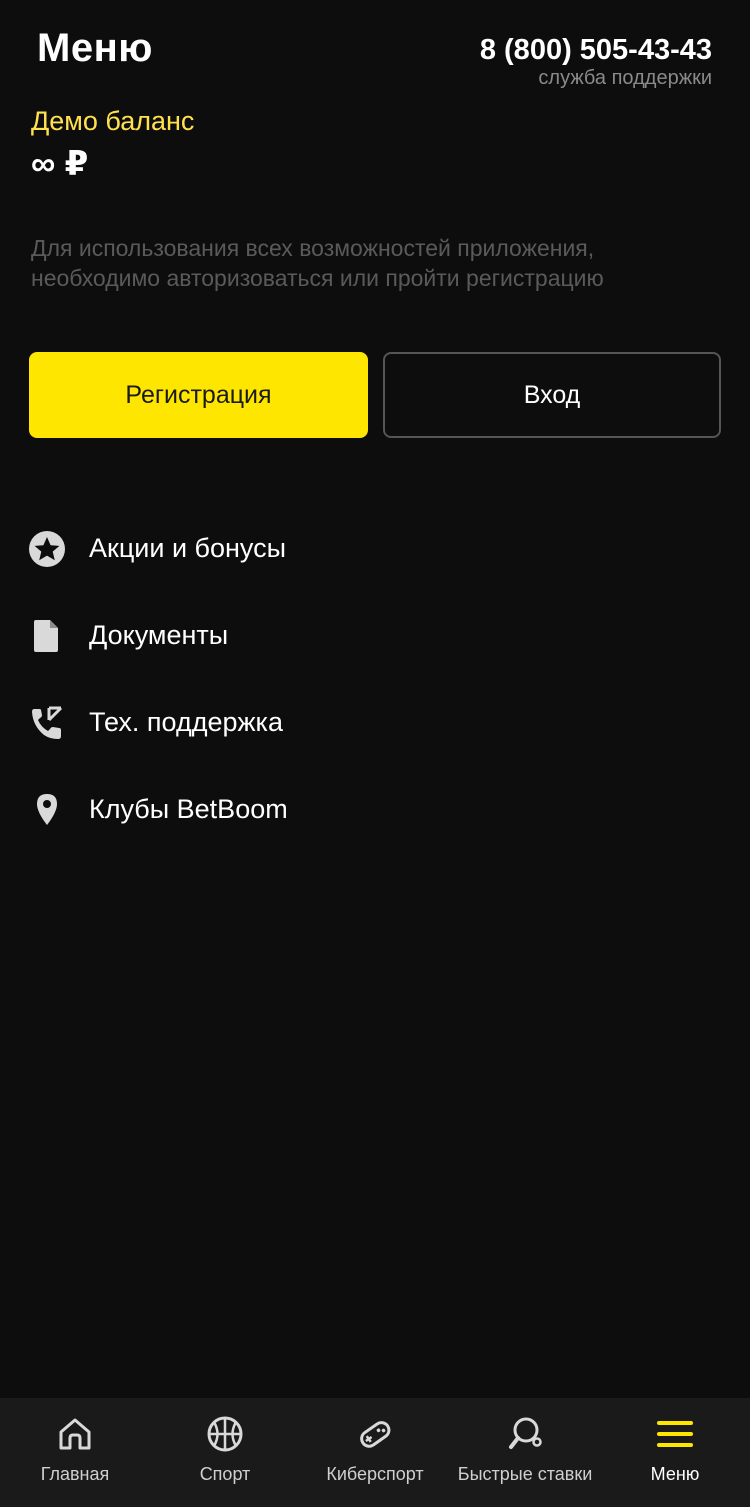 Image resolution: width=750 pixels, height=1507 pixels. I want to click on menu-item-label: Клубы BetBoom, so click(188, 809).